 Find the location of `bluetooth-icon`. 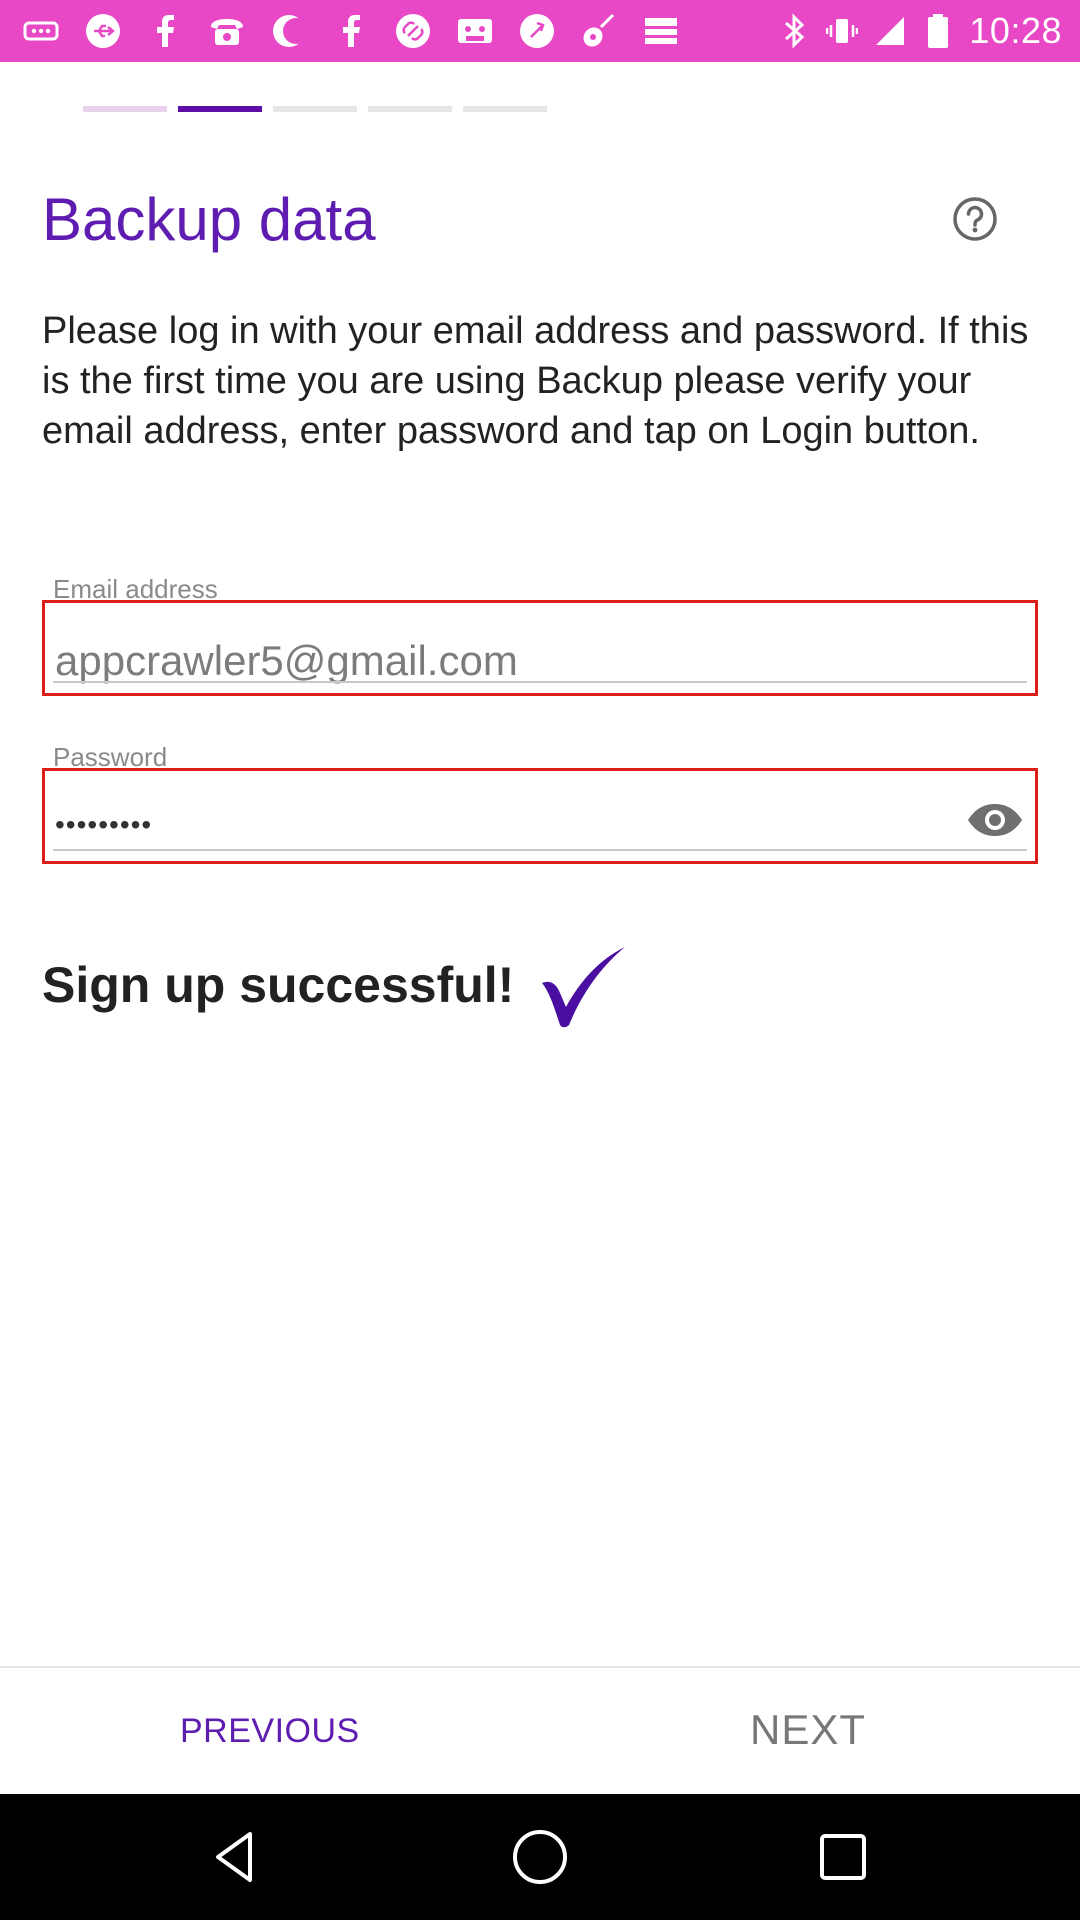

bluetooth-icon is located at coordinates (794, 31).